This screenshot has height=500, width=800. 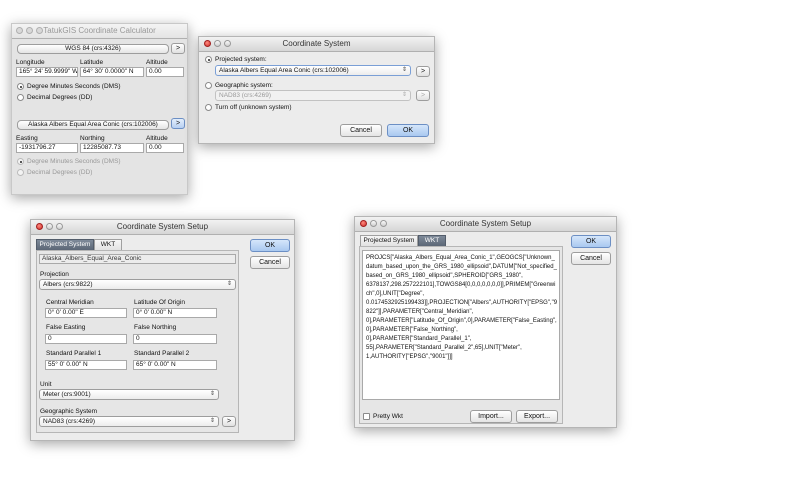 What do you see at coordinates (112, 148) in the screenshot?
I see `northing-input: 12285087.73` at bounding box center [112, 148].